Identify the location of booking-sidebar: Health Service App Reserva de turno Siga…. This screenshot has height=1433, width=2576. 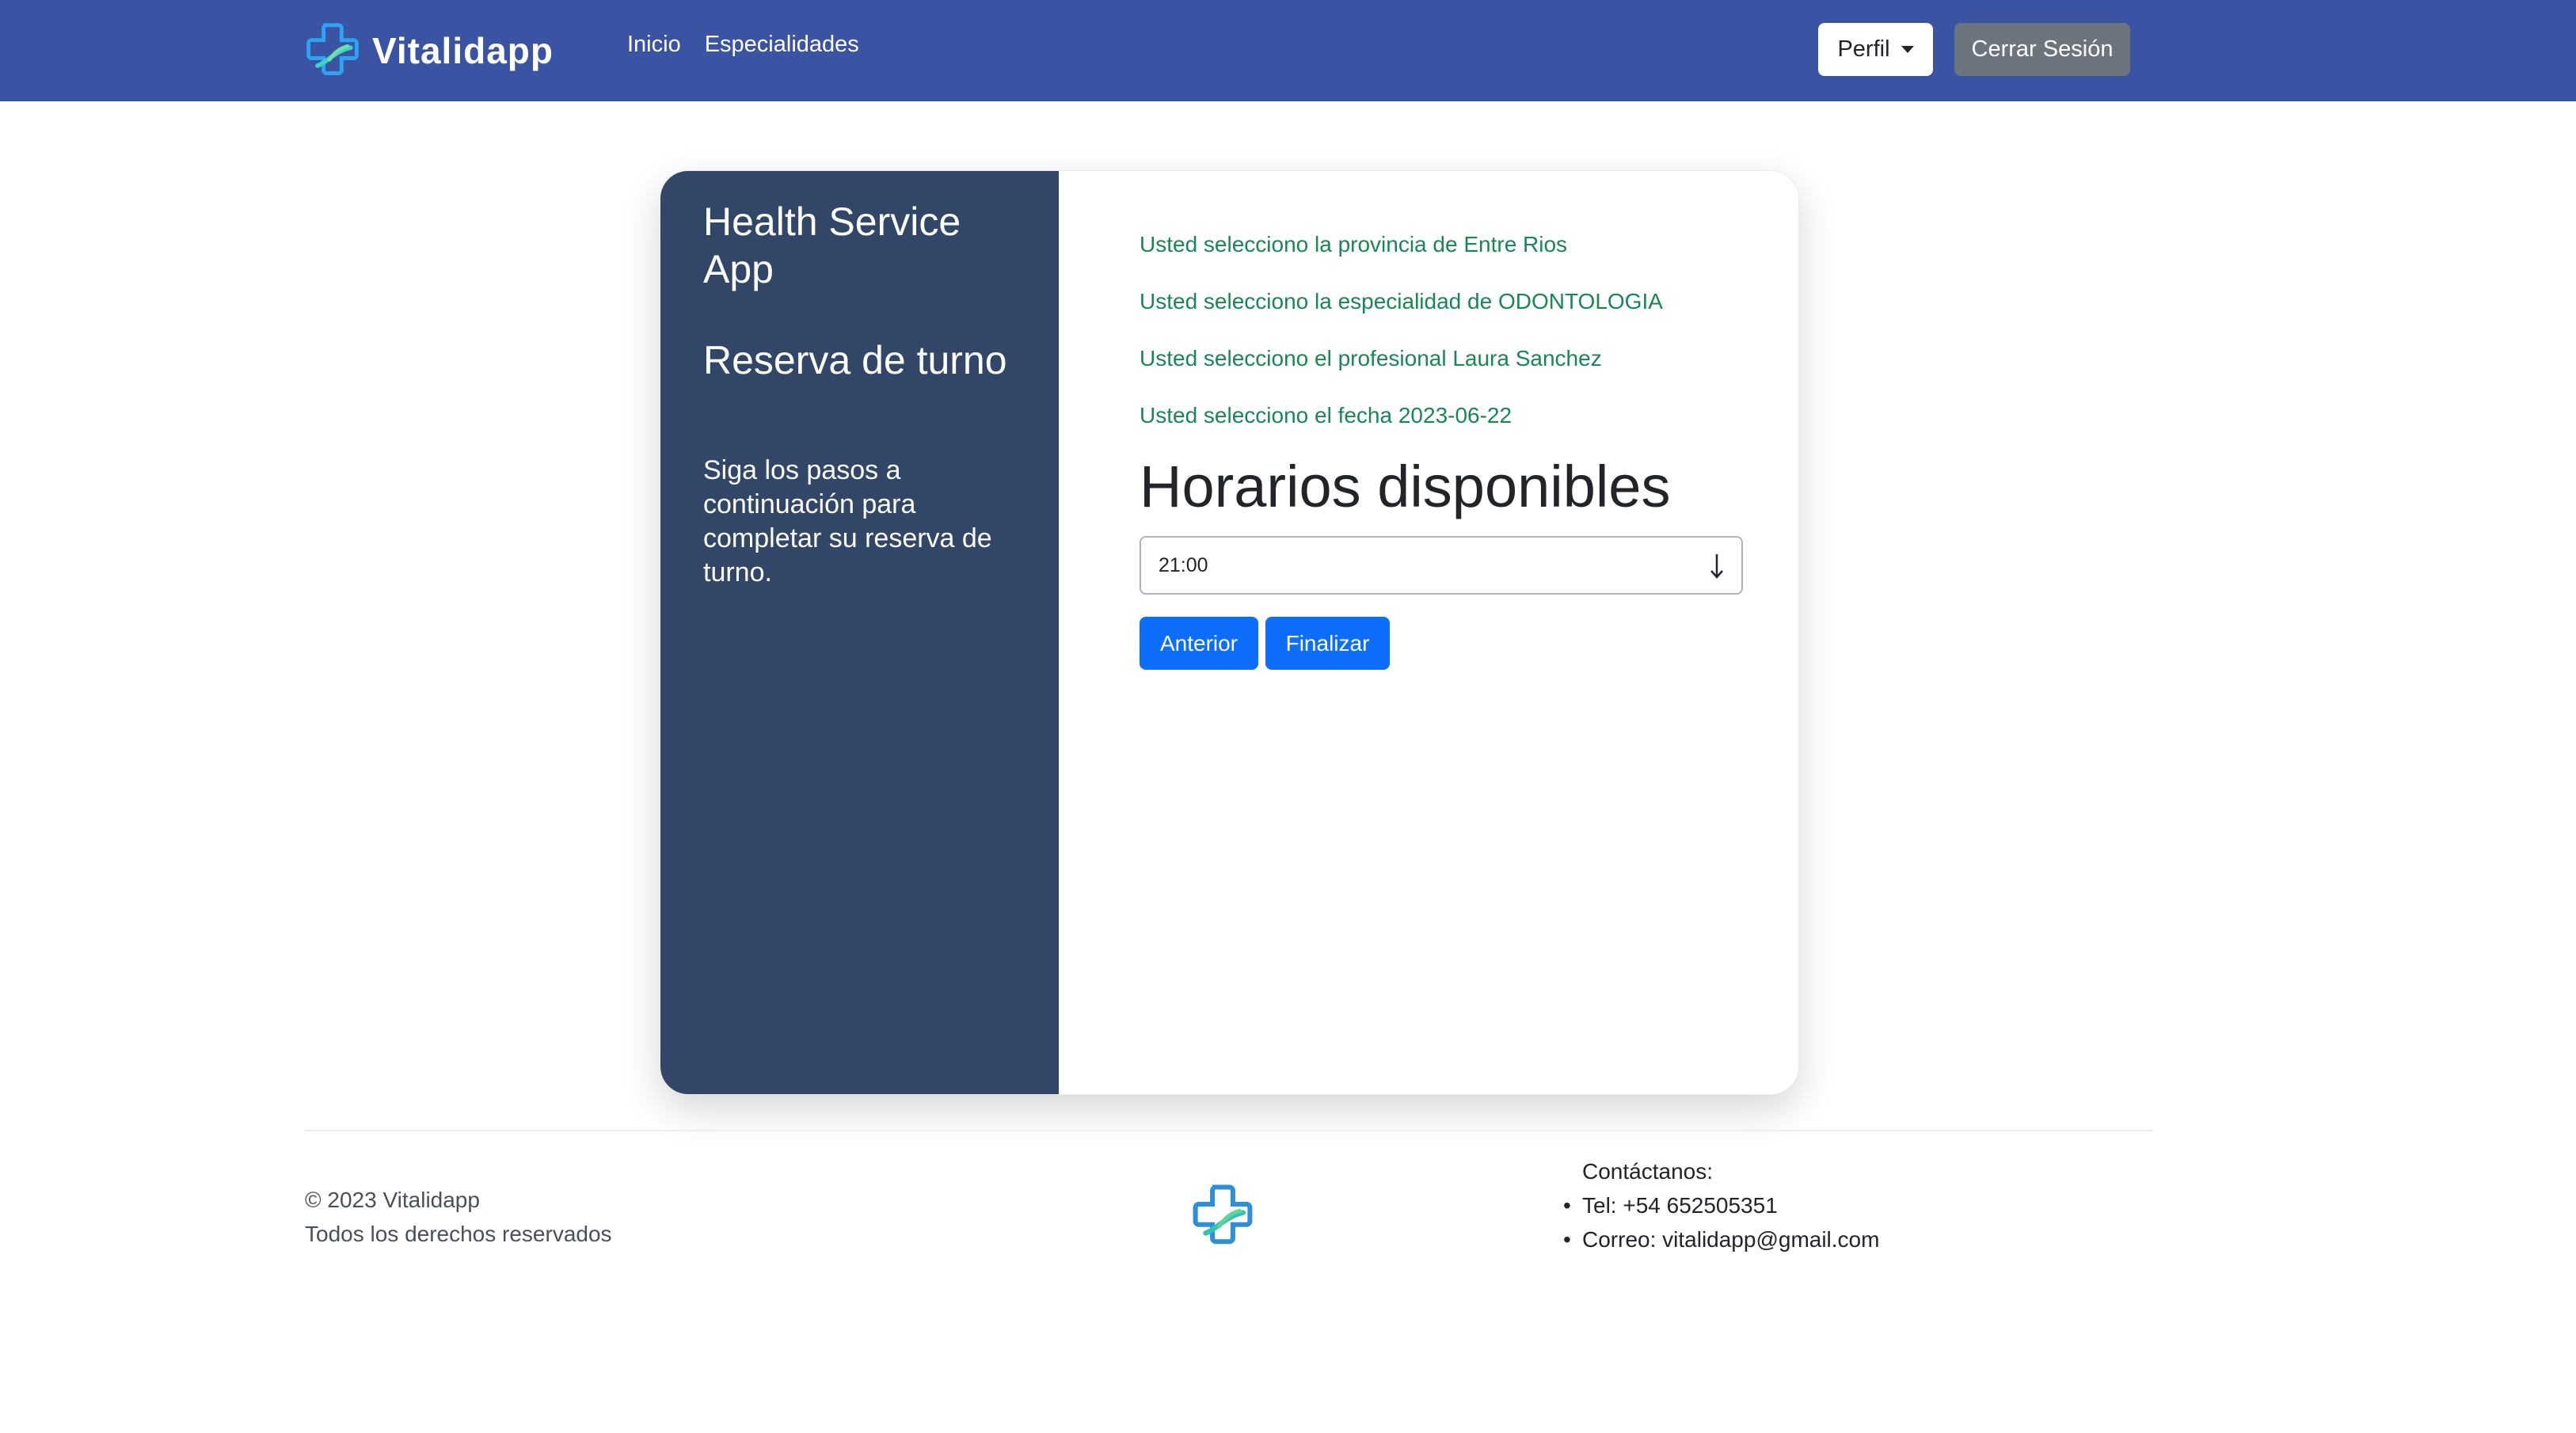
(859, 632).